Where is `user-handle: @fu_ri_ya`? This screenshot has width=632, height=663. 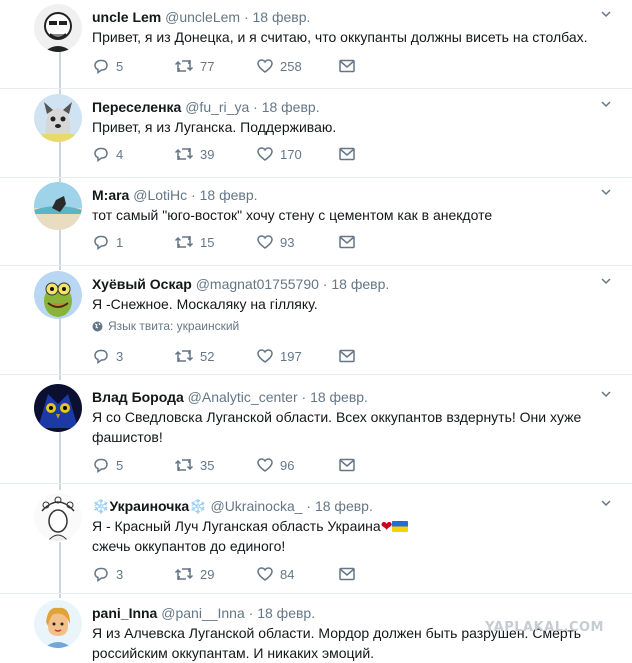 user-handle: @fu_ri_ya is located at coordinates (217, 107).